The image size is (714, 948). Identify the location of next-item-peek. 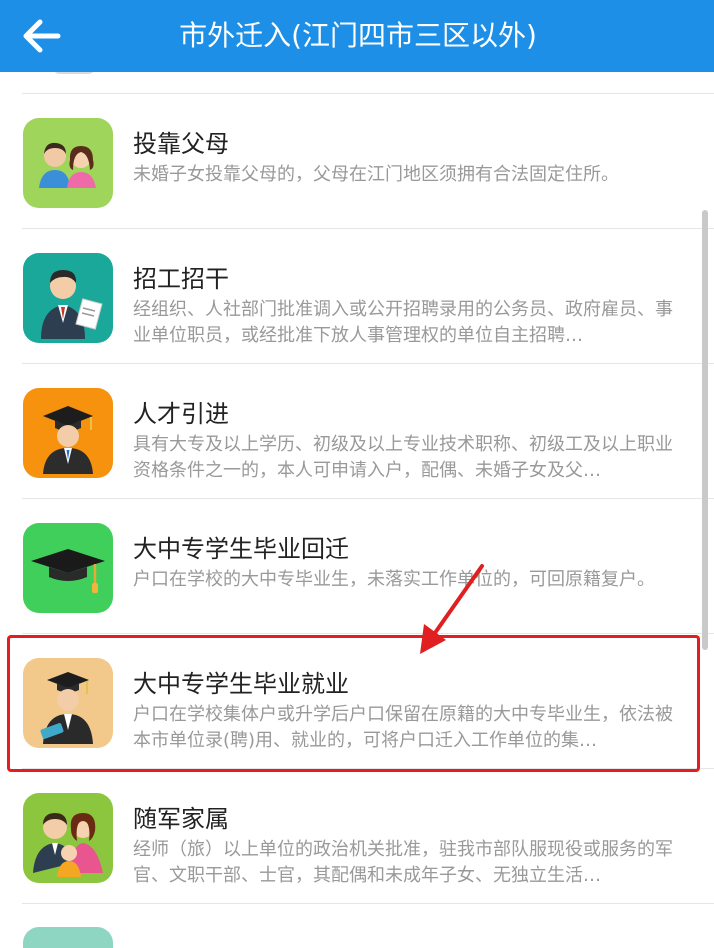
(68, 937).